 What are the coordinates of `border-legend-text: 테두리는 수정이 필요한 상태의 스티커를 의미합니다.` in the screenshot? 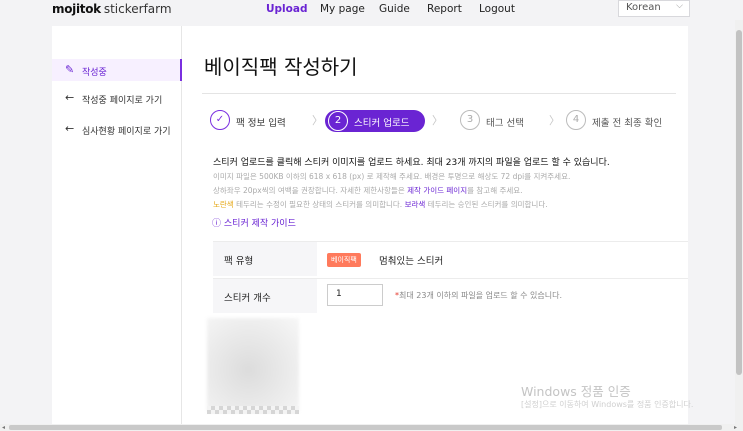 It's located at (319, 204).